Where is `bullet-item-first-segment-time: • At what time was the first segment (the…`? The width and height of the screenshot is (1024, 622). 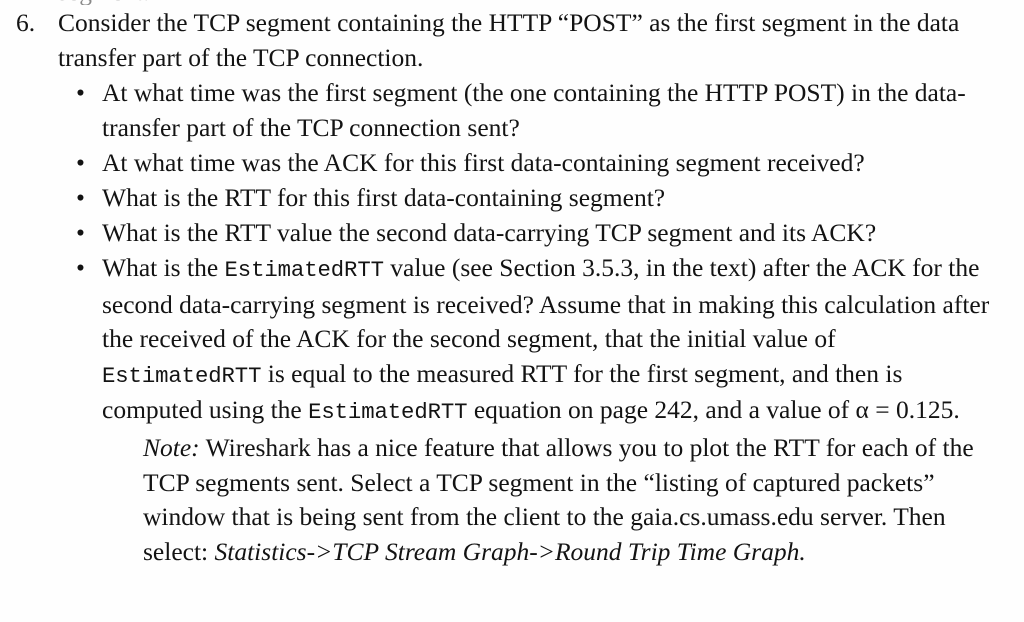 bullet-item-first-segment-time: • At what time was the first segment (the… is located at coordinates (512, 110).